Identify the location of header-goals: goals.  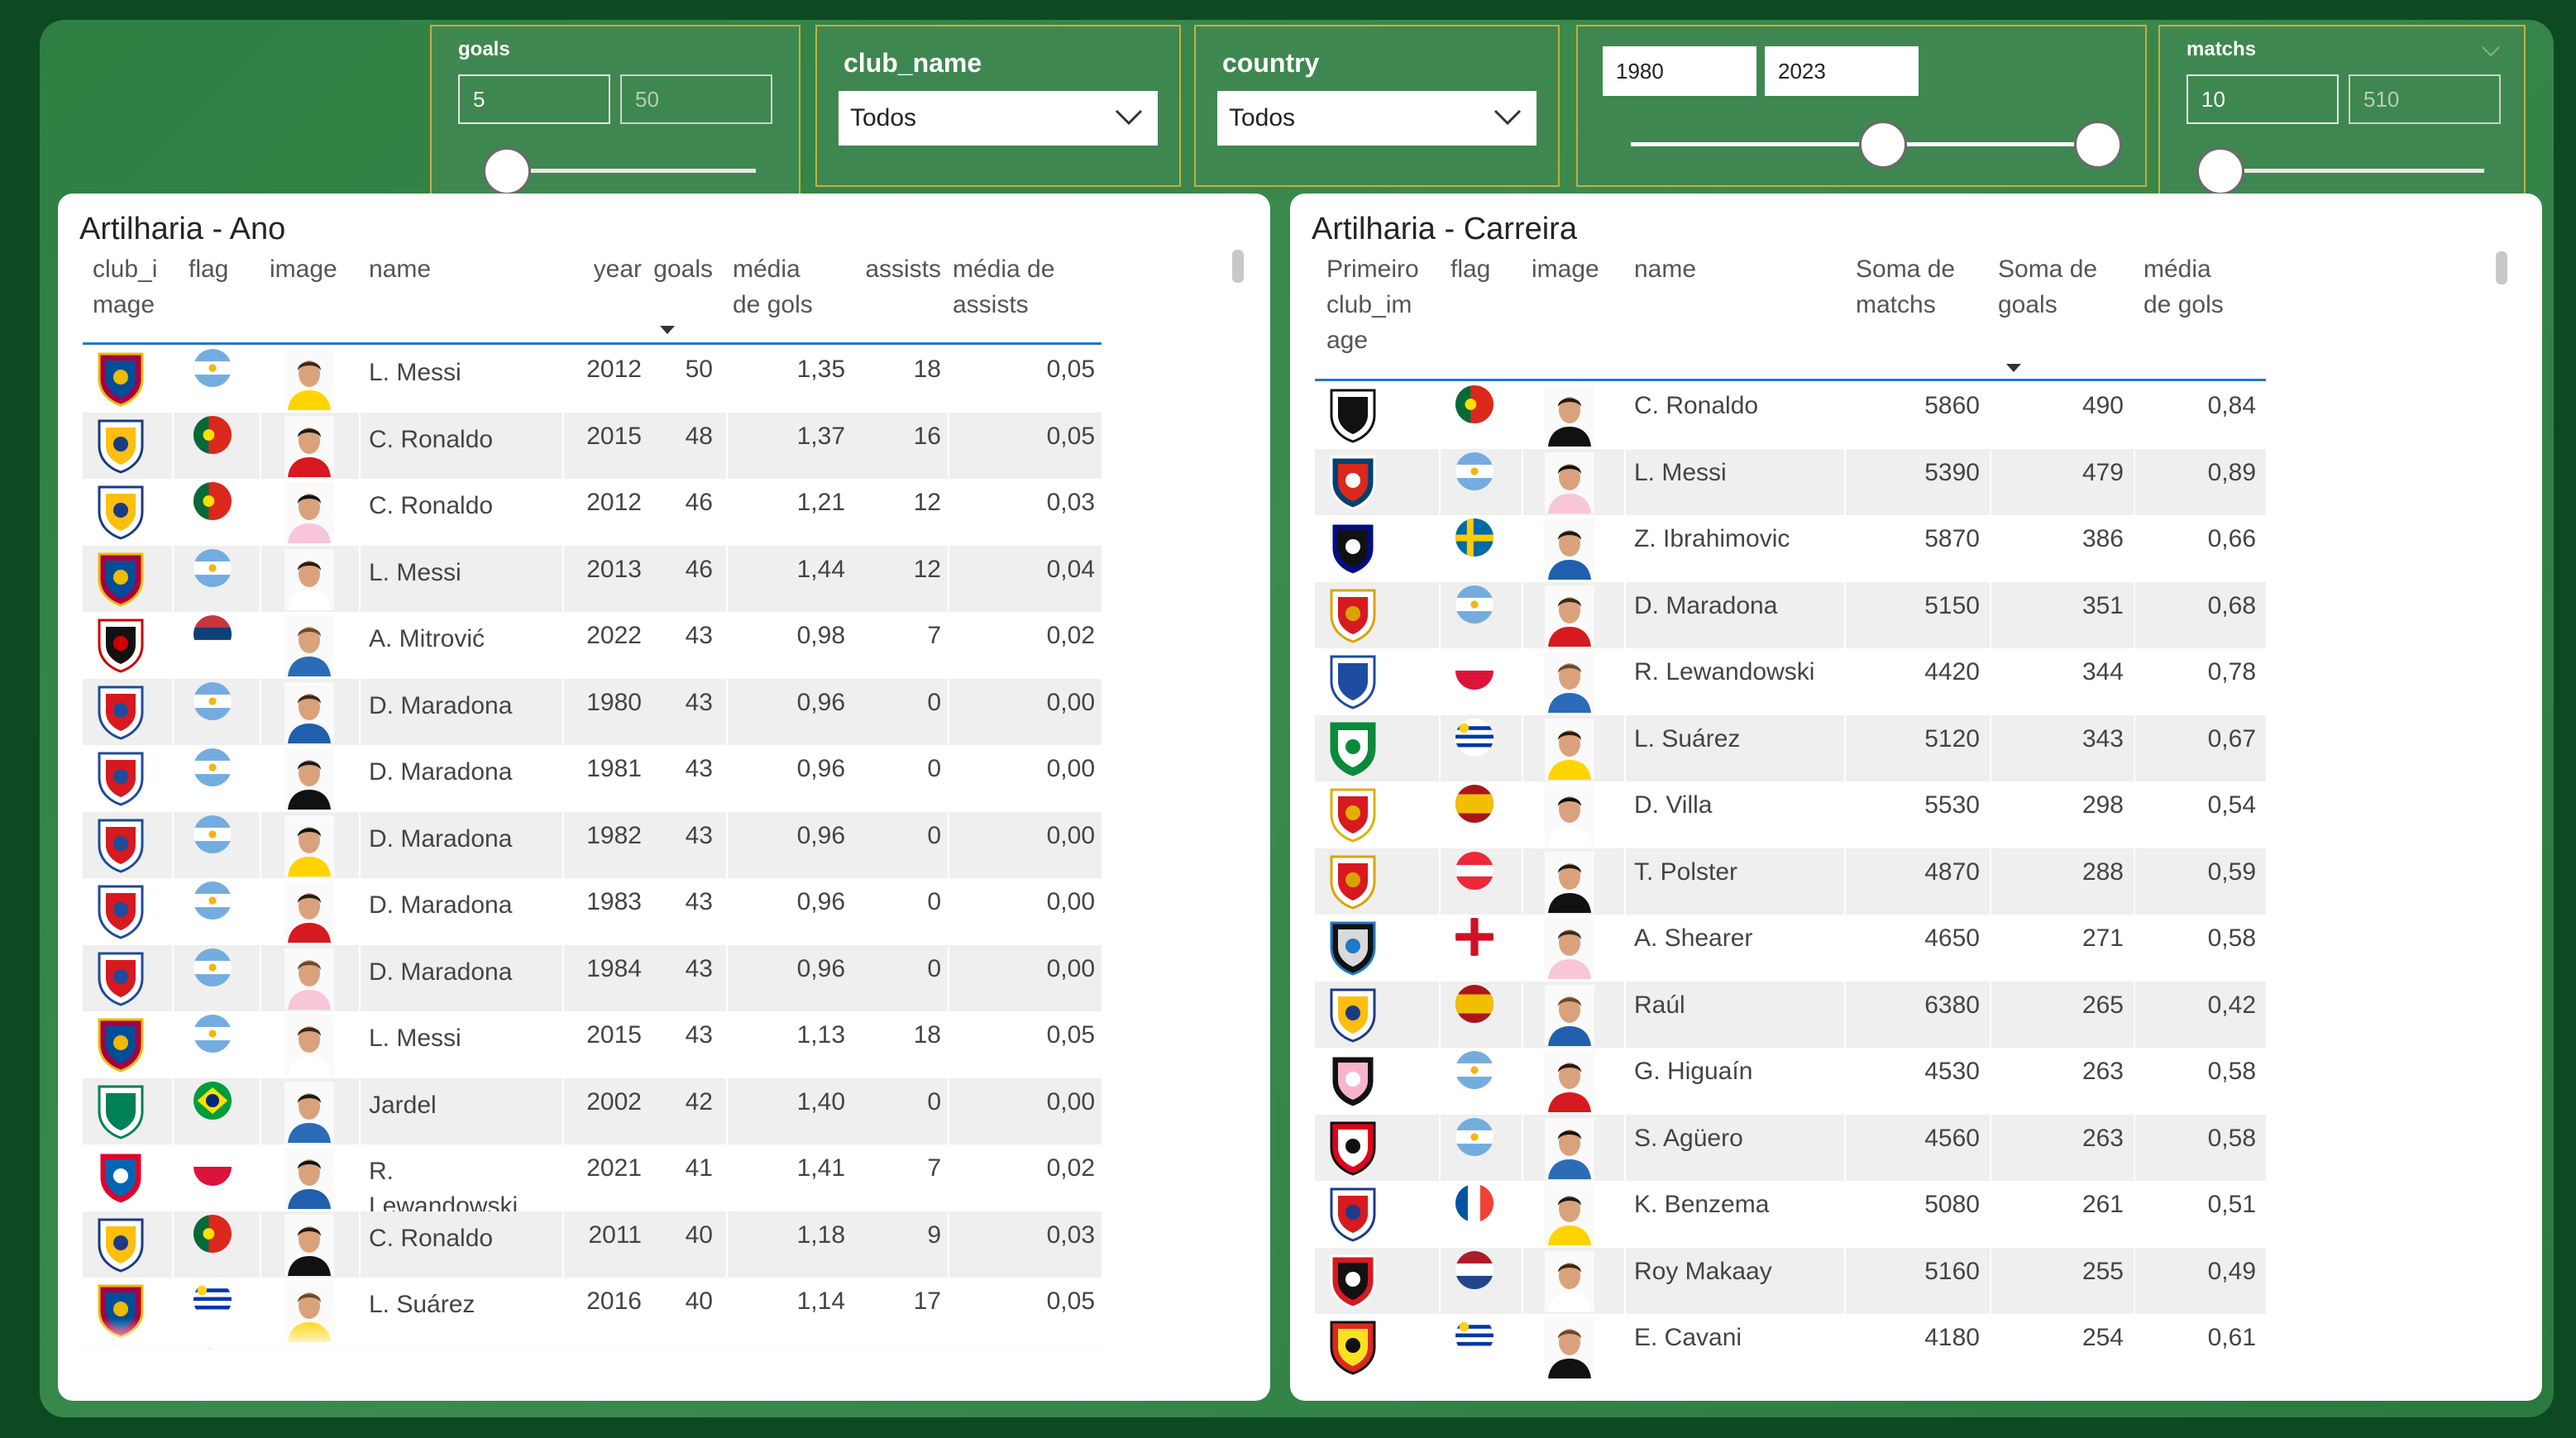
(679, 269).